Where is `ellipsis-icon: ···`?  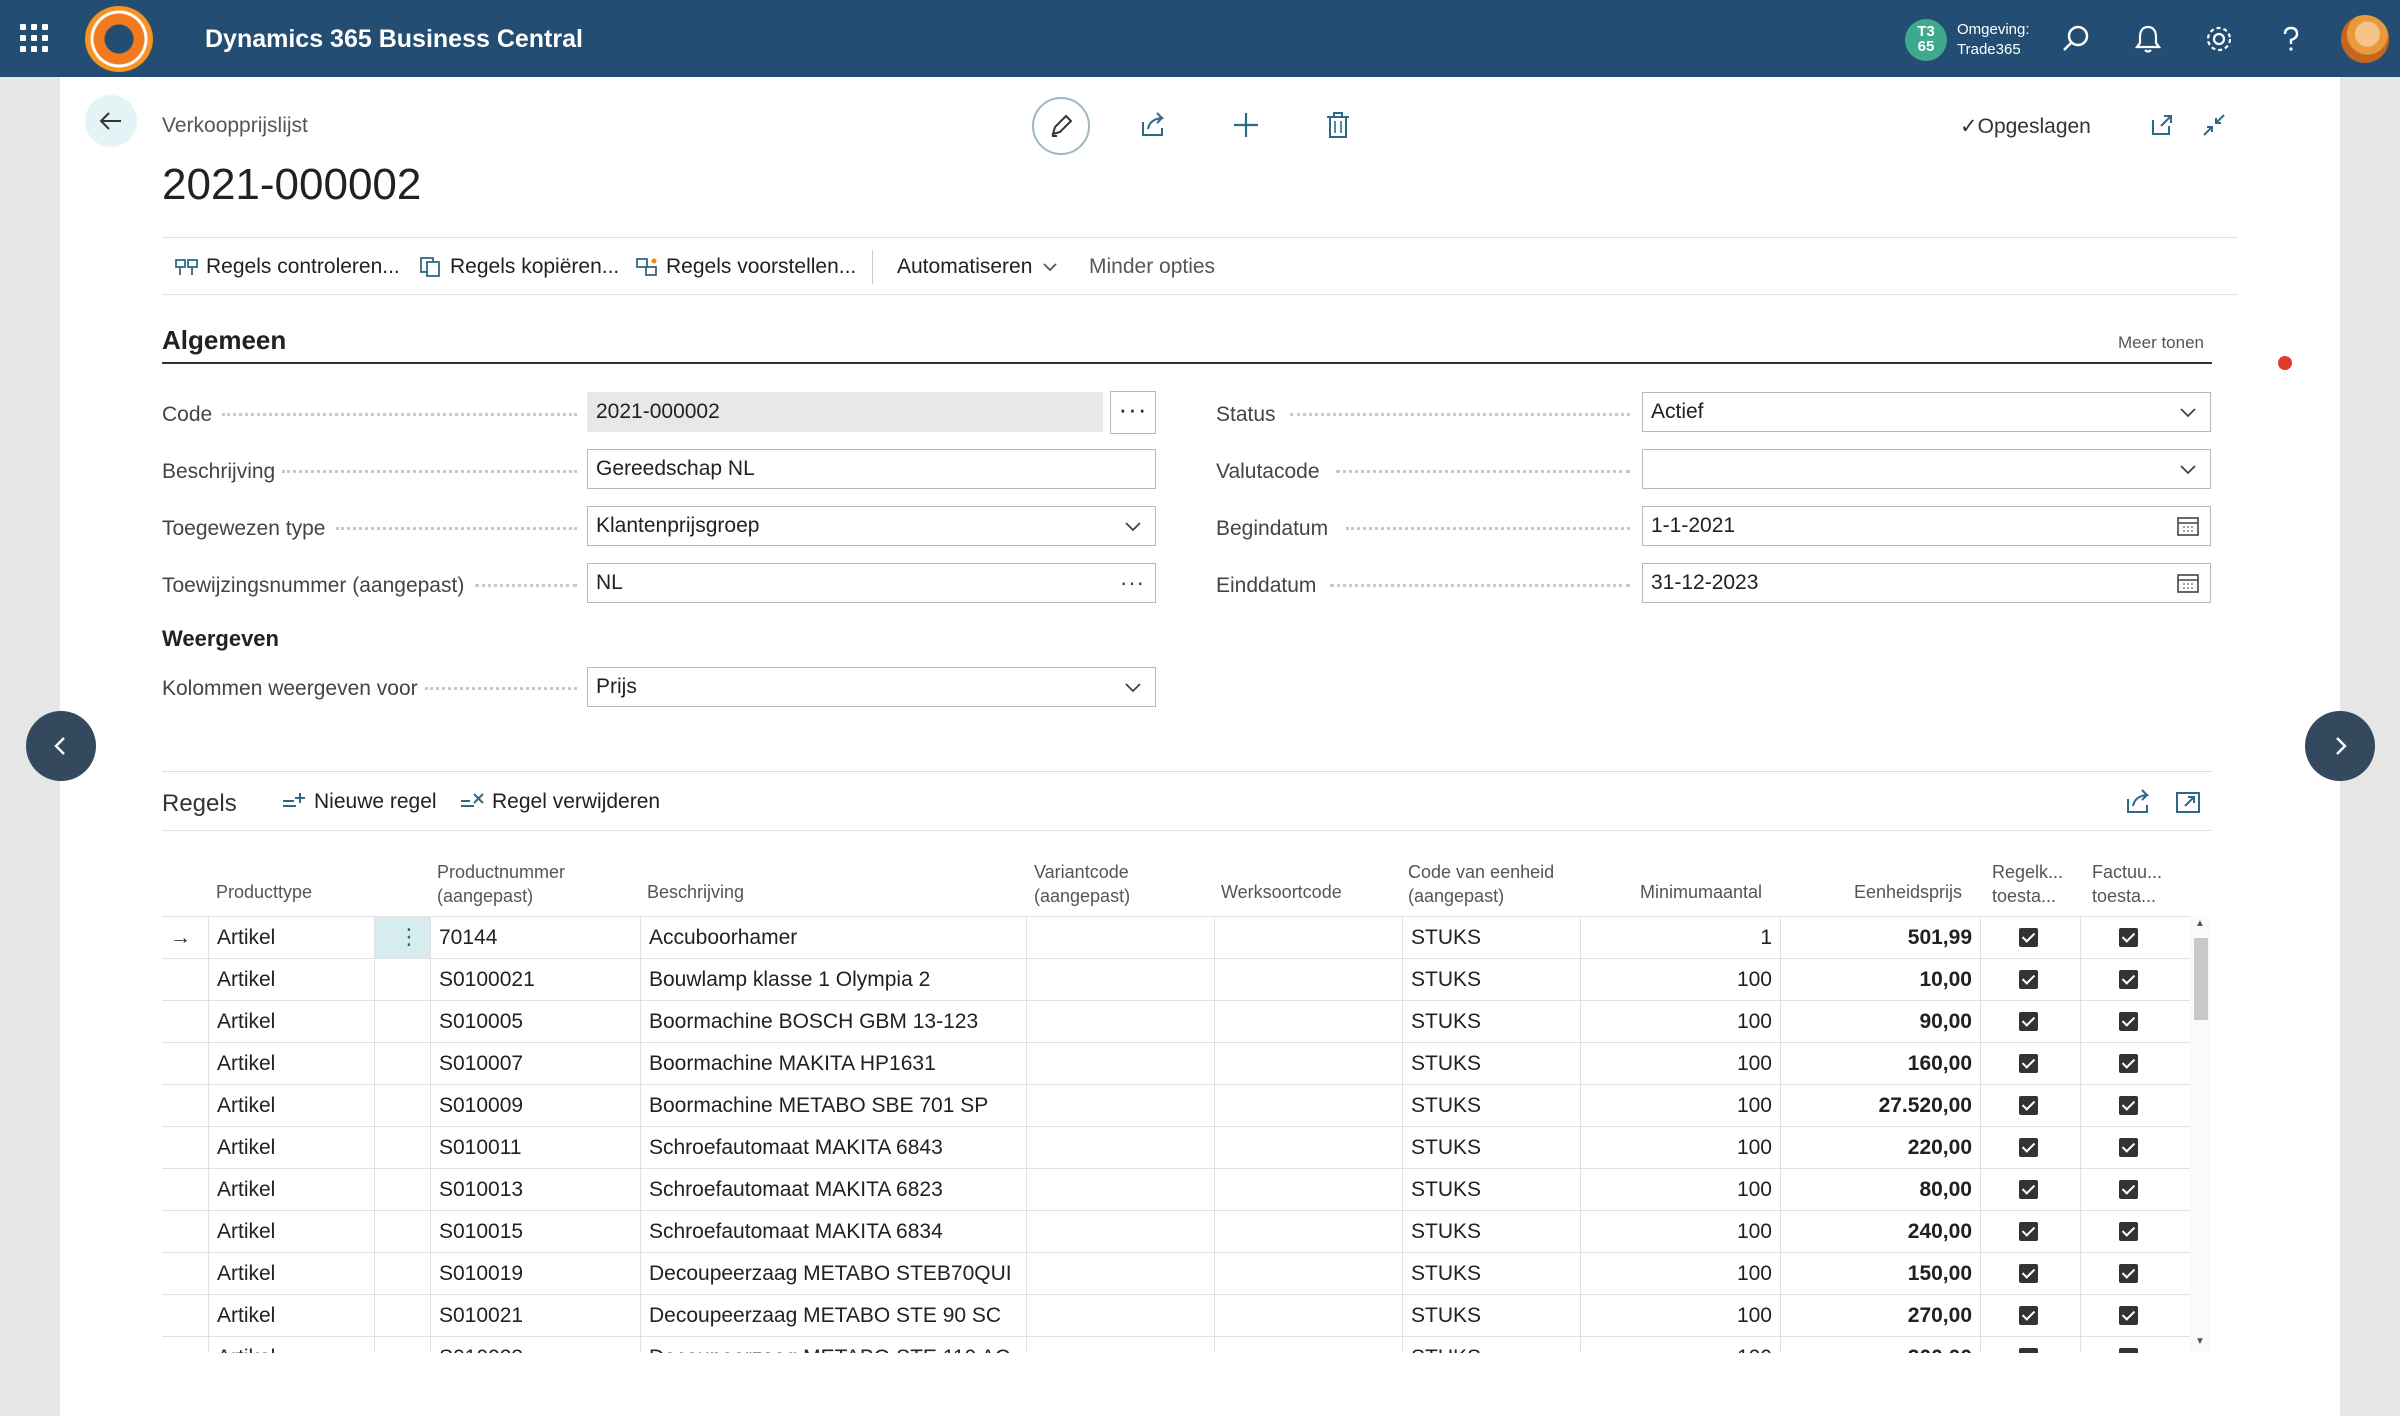
ellipsis-icon: ··· is located at coordinates (1132, 583).